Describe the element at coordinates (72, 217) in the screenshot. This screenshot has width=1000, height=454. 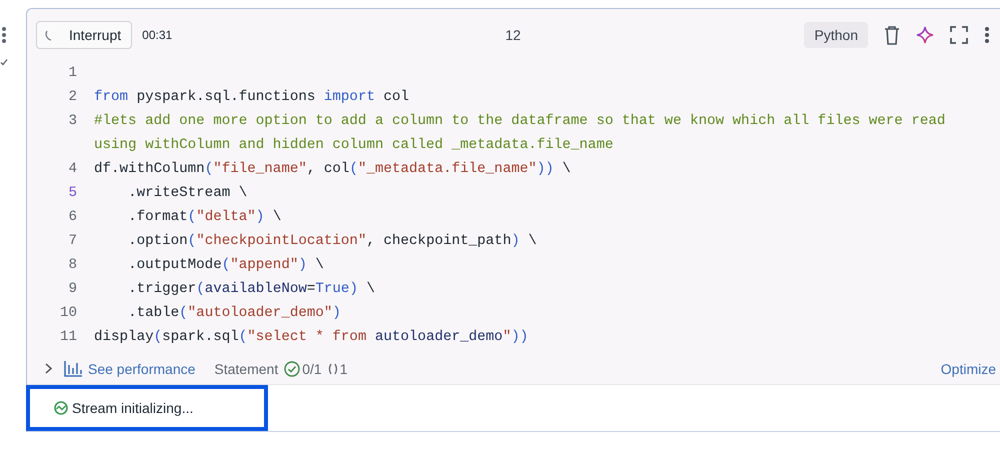
I see `line-number: 6` at that location.